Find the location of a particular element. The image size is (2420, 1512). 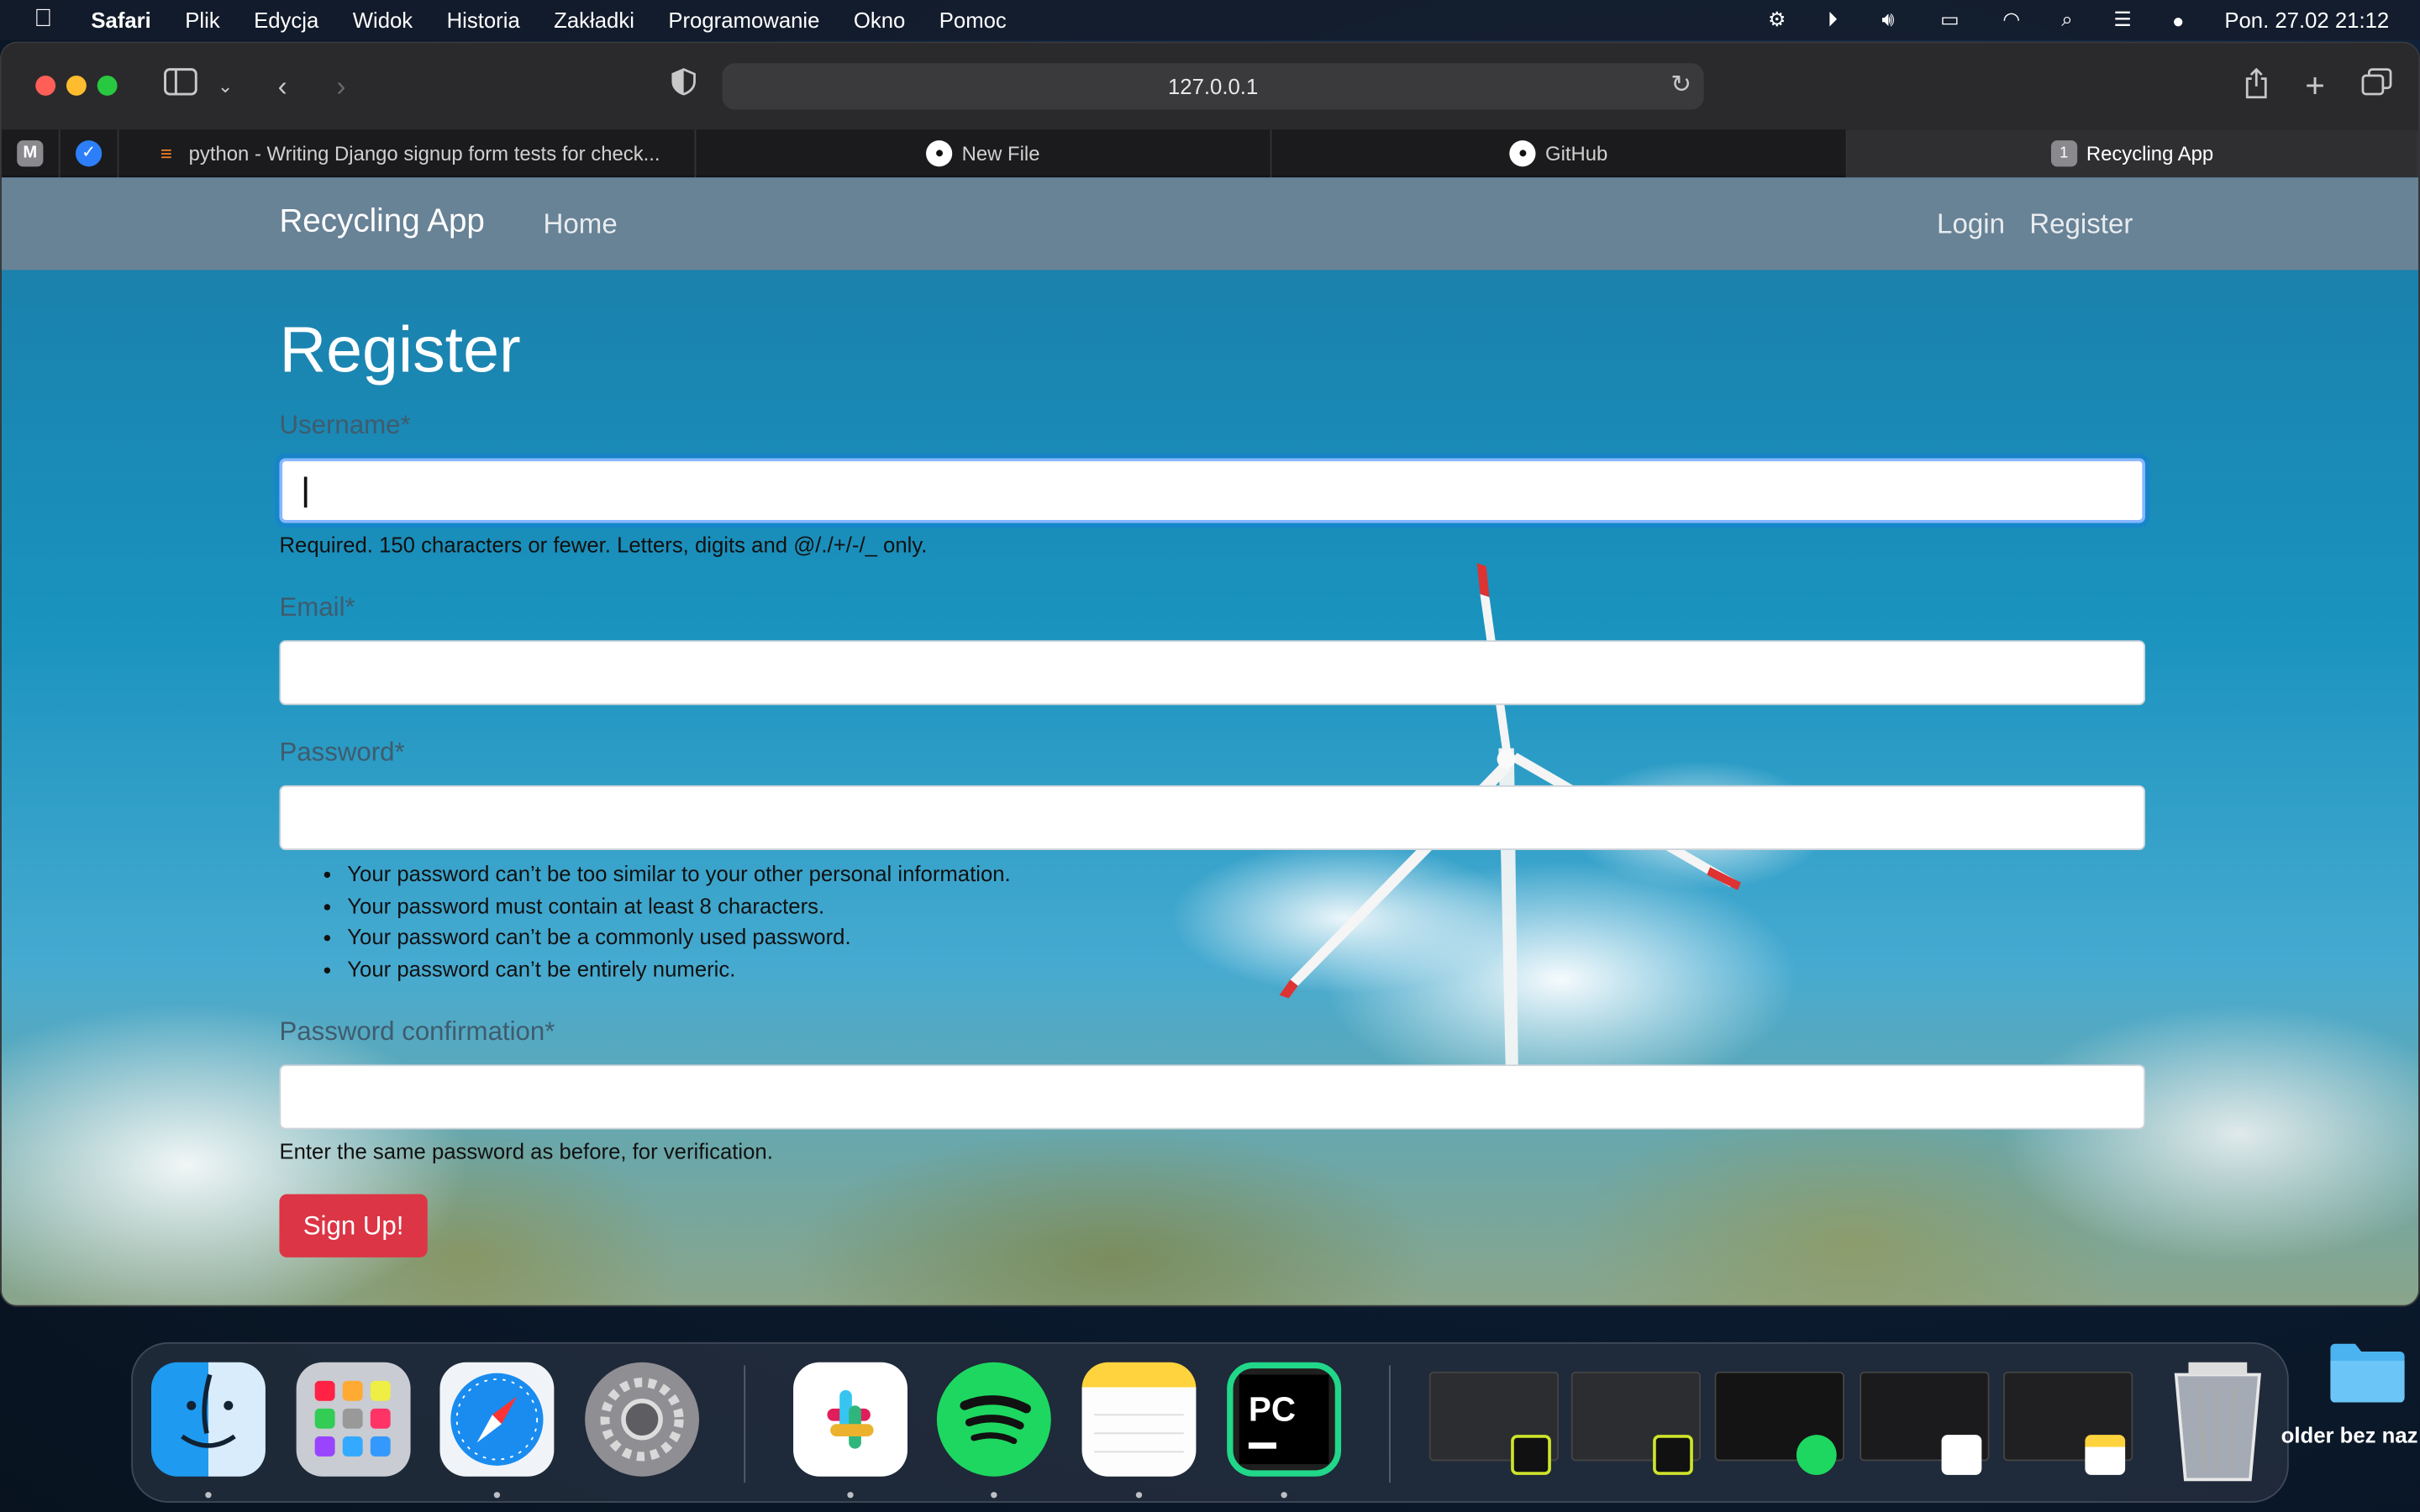

share-icon is located at coordinates (2256, 86).